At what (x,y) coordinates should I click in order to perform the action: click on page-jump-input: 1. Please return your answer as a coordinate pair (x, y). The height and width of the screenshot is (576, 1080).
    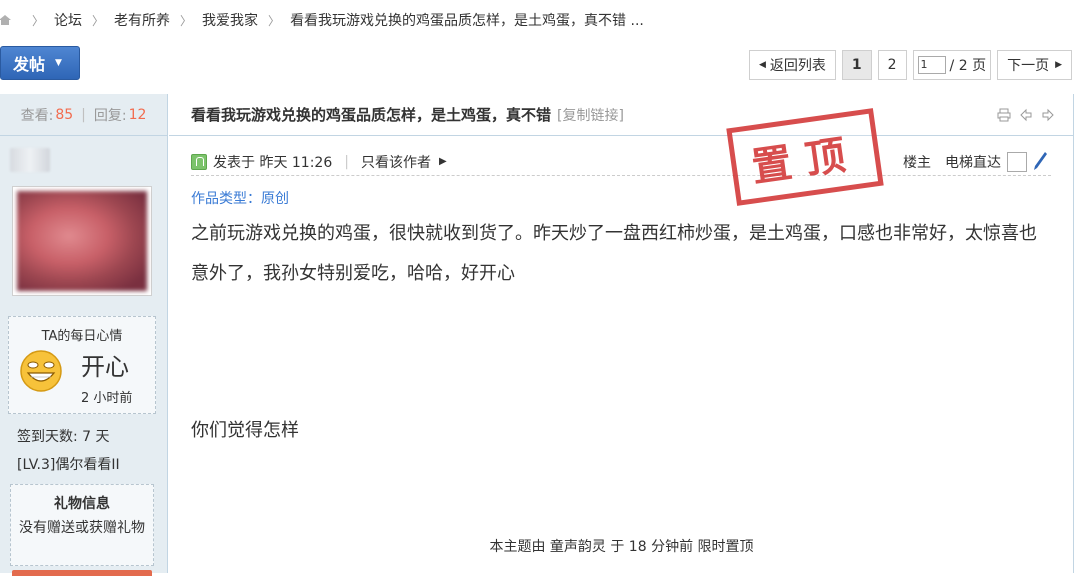
    Looking at the image, I should click on (931, 65).